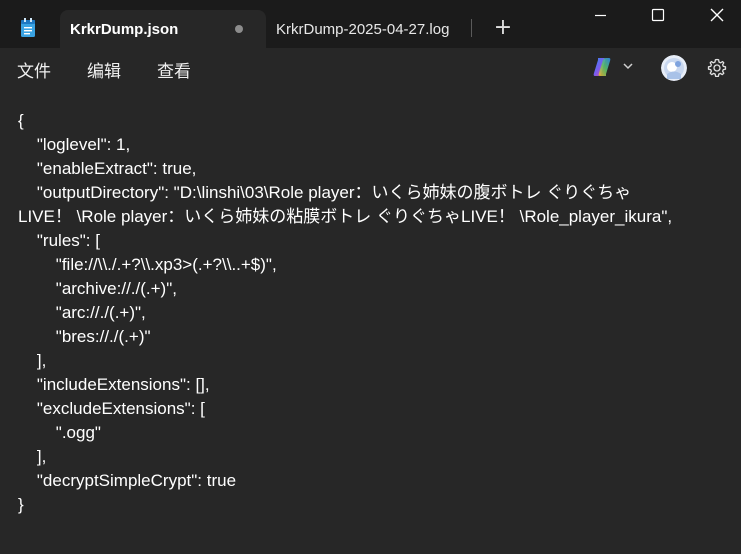  I want to click on code-line: "file://\\./.+?\\.xp3>(.+?\\..+$)",, so click(375, 265).